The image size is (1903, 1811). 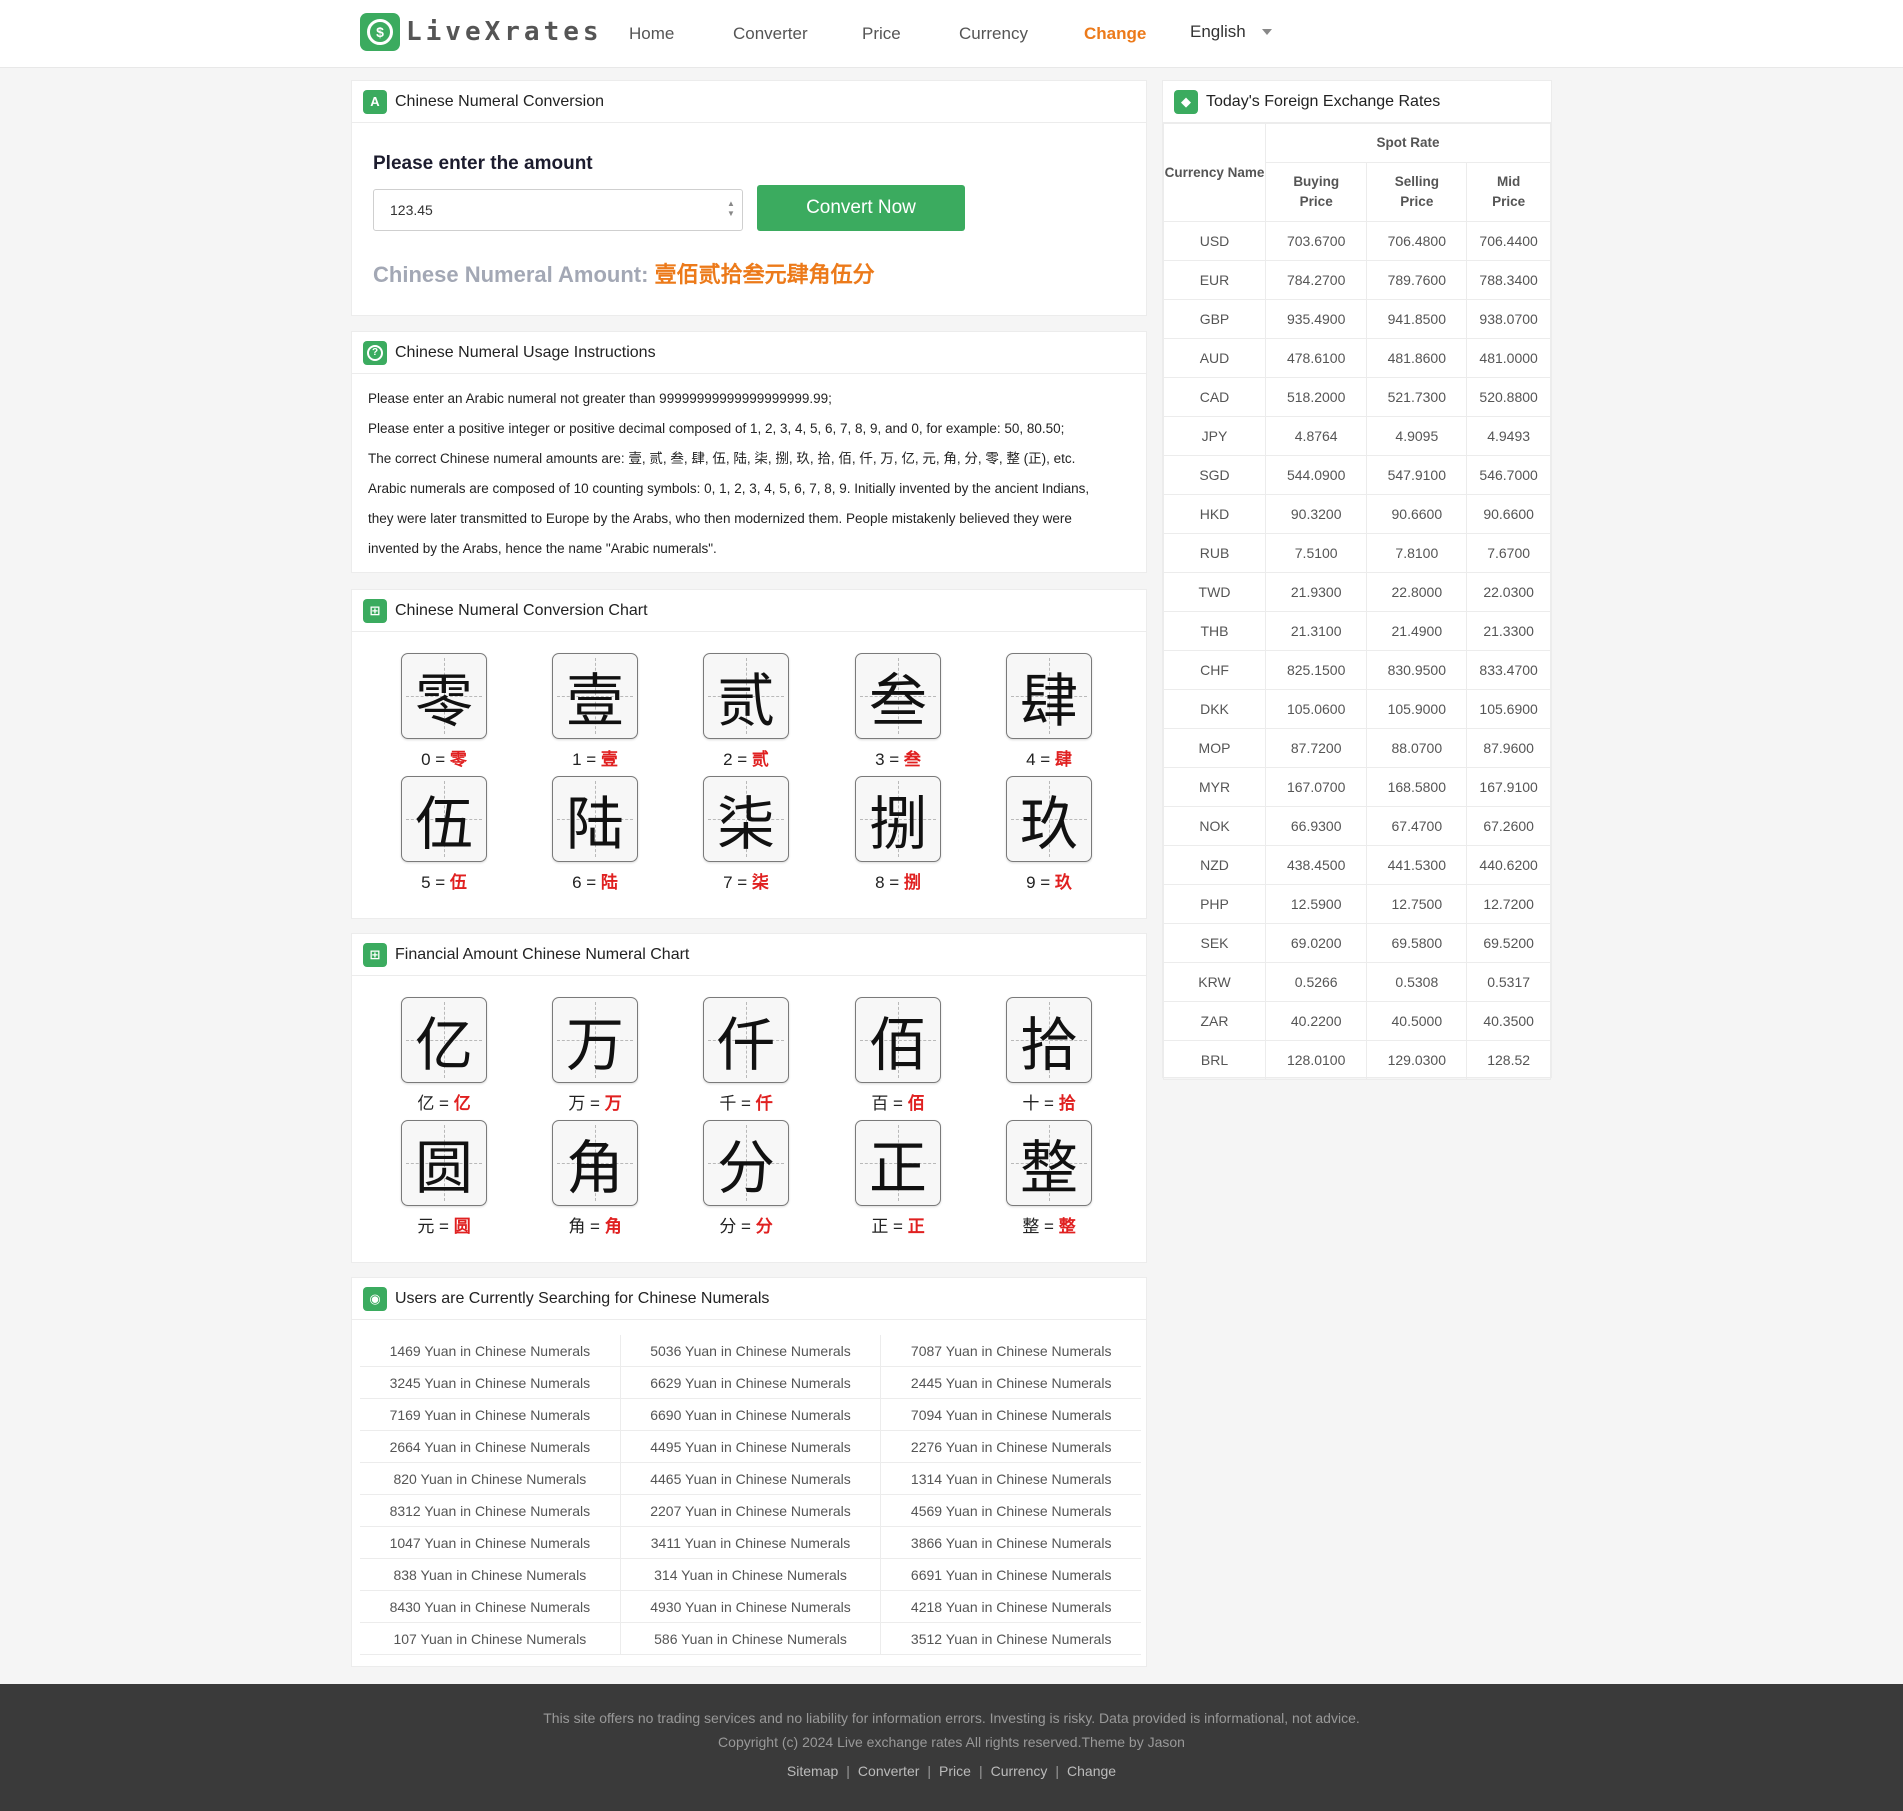 What do you see at coordinates (993, 34) in the screenshot?
I see `nav-currency: Currency` at bounding box center [993, 34].